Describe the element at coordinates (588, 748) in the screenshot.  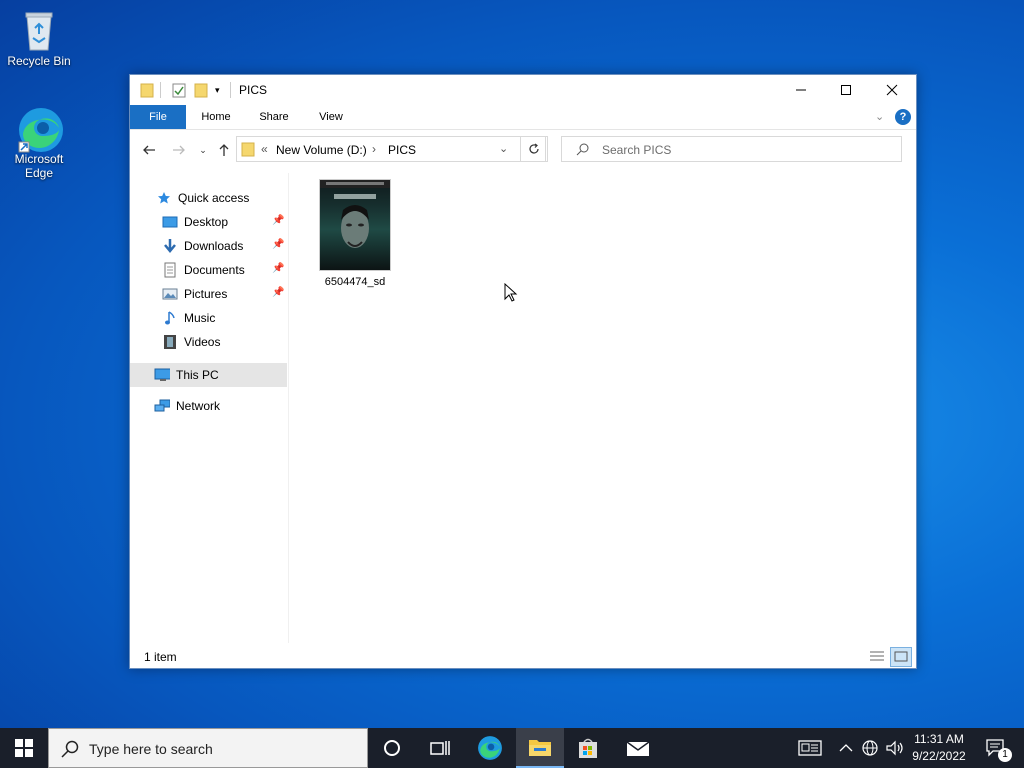
I see `taskbar-store-button` at that location.